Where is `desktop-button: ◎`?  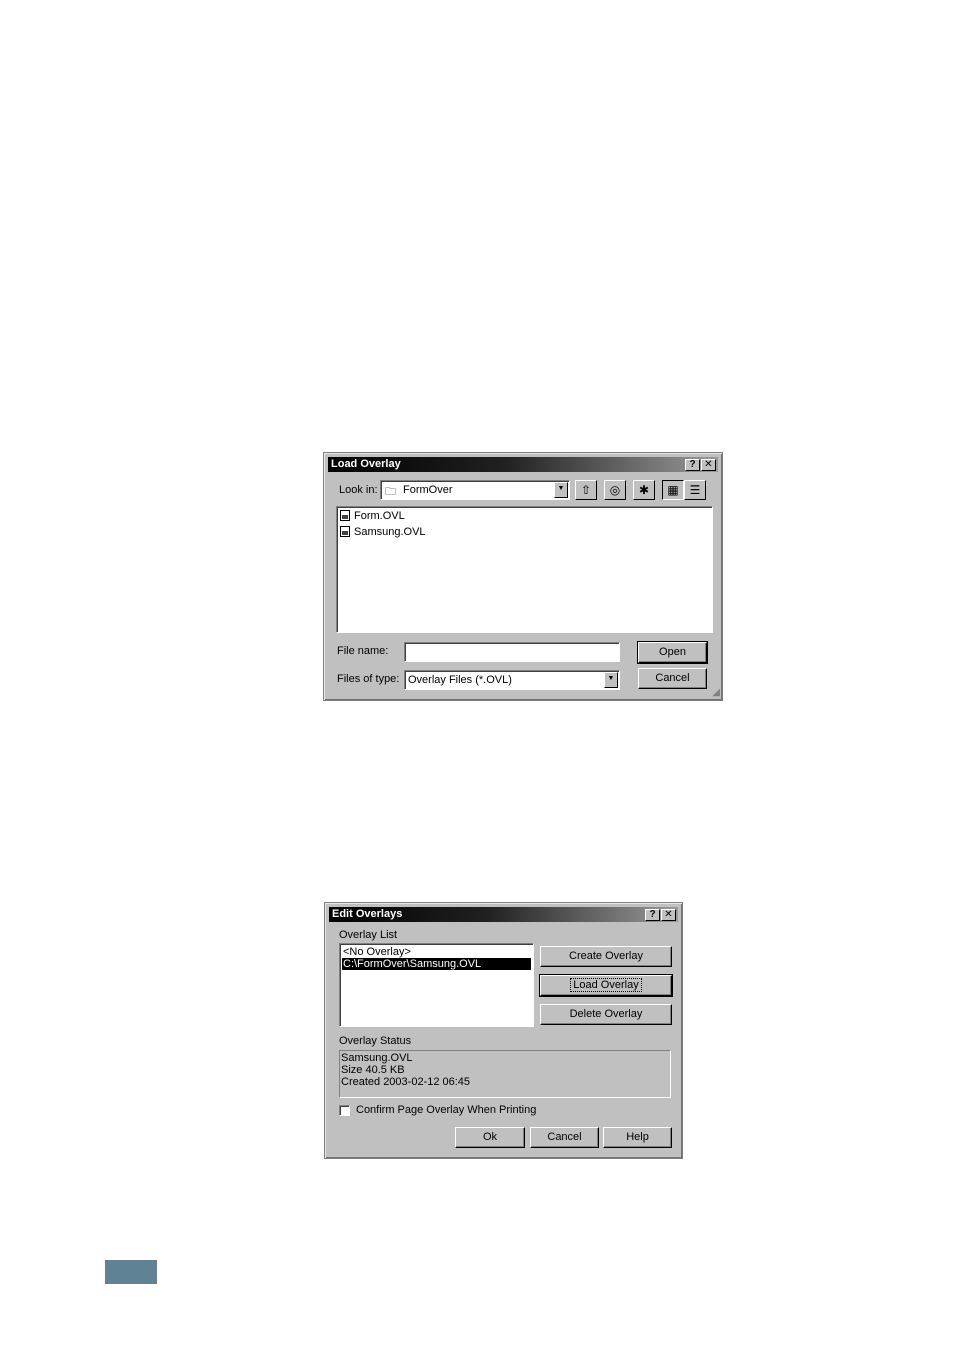
desktop-button: ◎ is located at coordinates (615, 490).